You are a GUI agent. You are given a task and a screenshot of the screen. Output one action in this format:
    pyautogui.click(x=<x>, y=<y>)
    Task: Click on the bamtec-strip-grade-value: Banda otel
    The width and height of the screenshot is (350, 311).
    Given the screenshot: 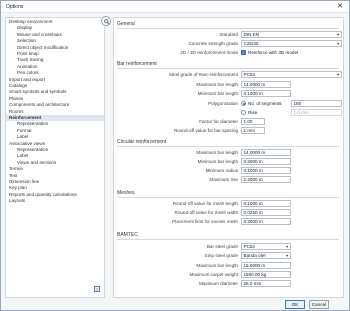 What is the action you would take?
    pyautogui.click(x=254, y=255)
    